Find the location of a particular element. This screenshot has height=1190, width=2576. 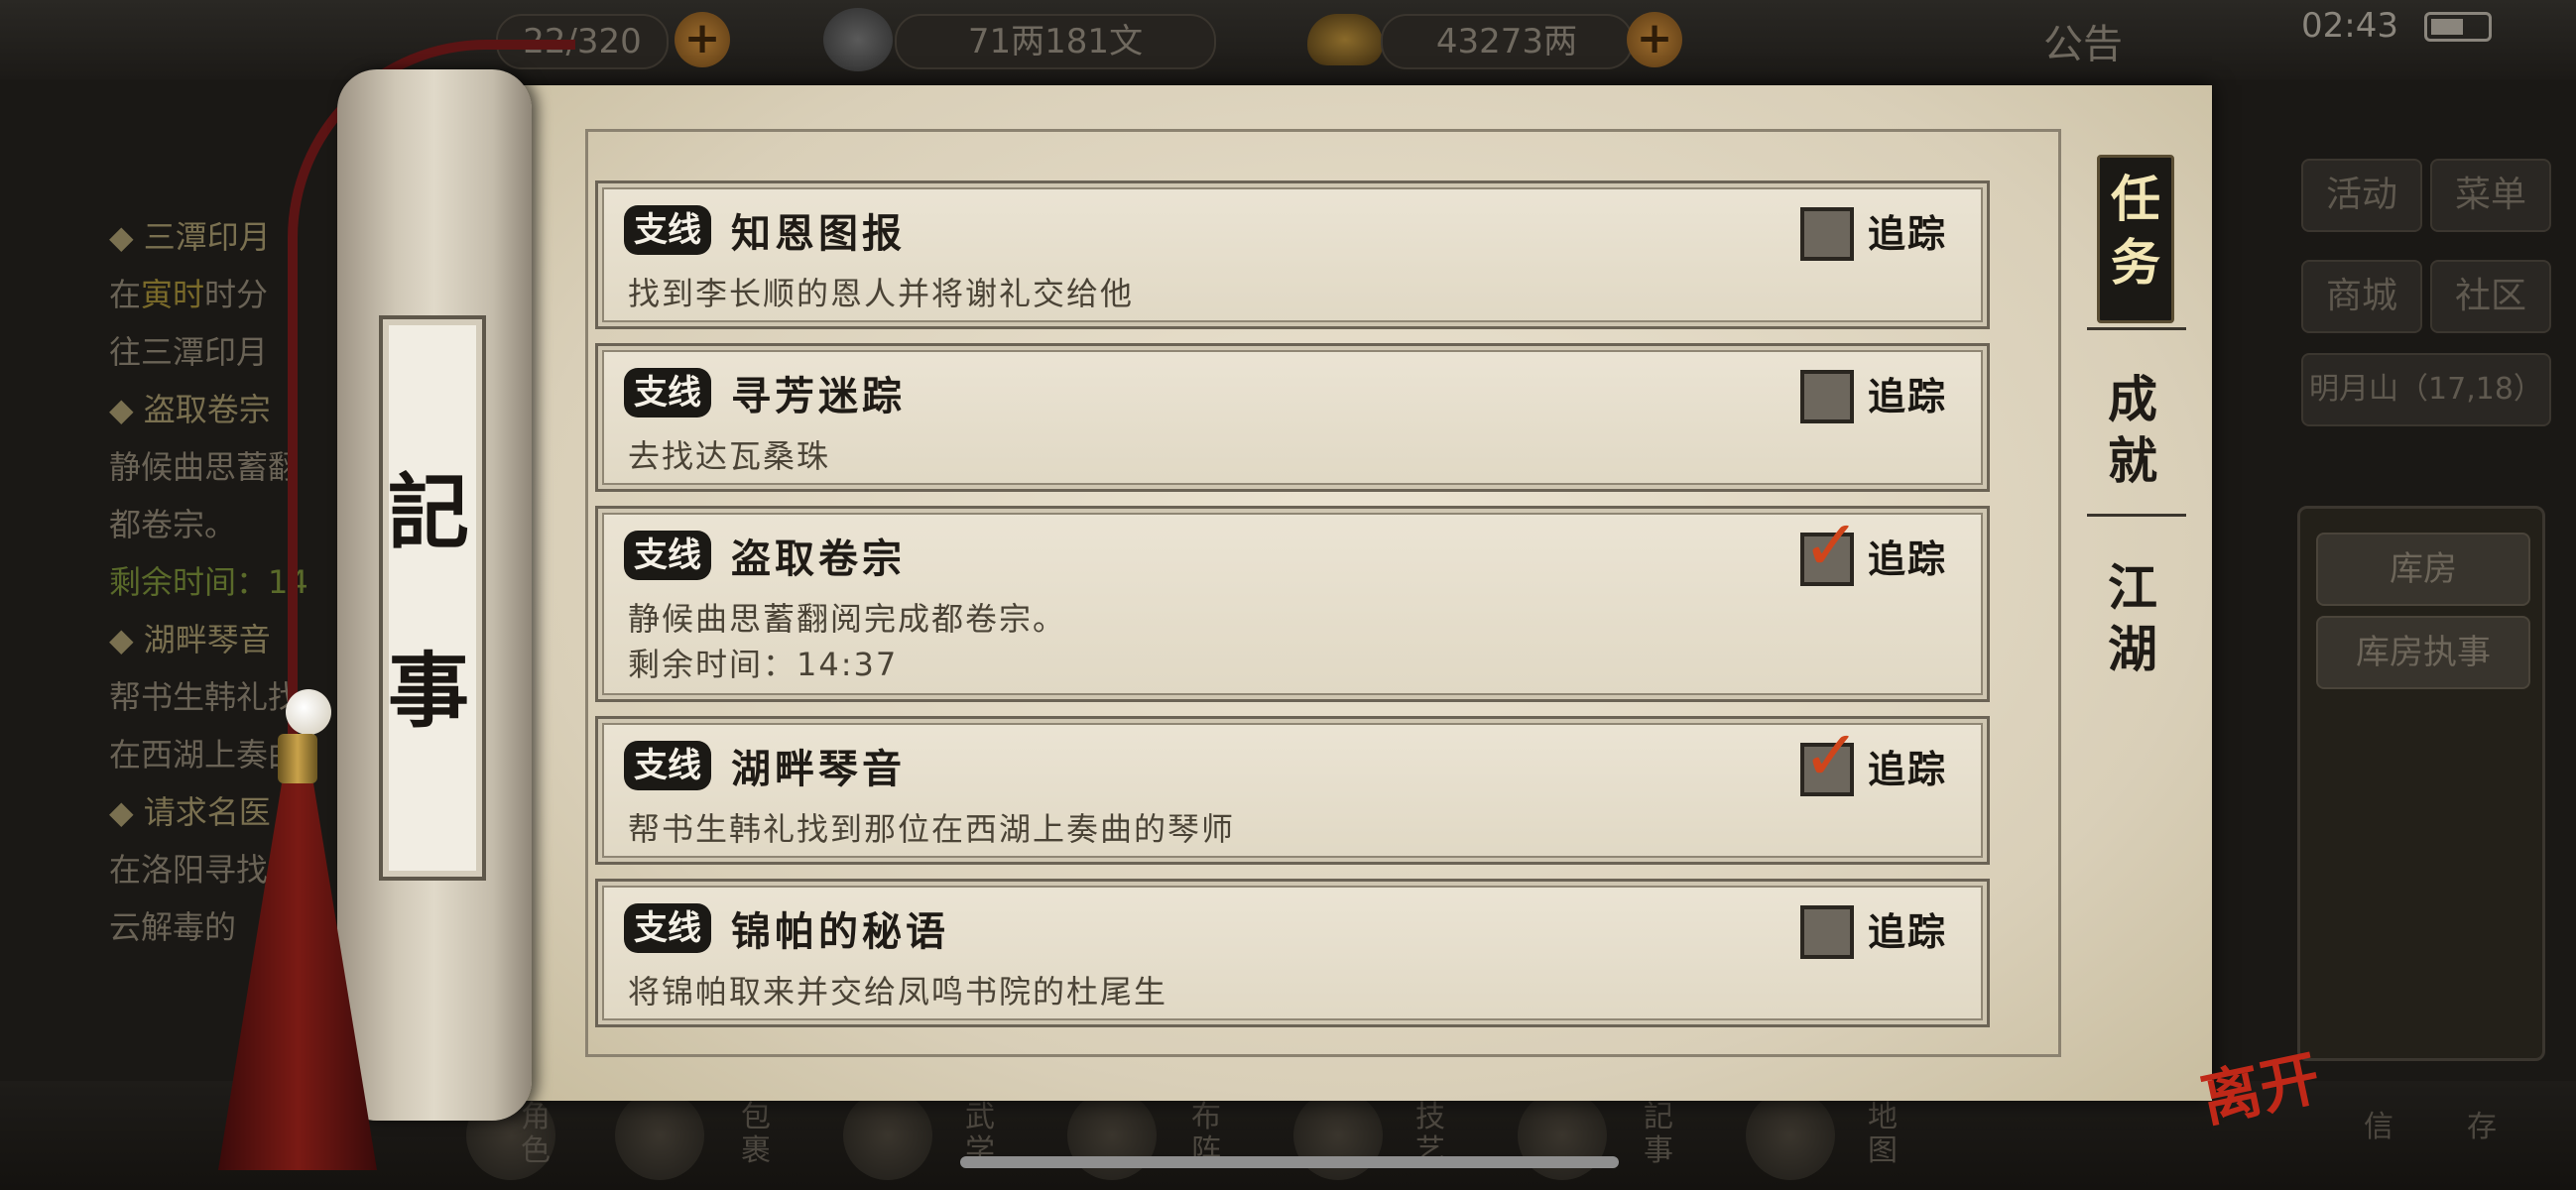

tab-task: 任务 is located at coordinates (2135, 239).